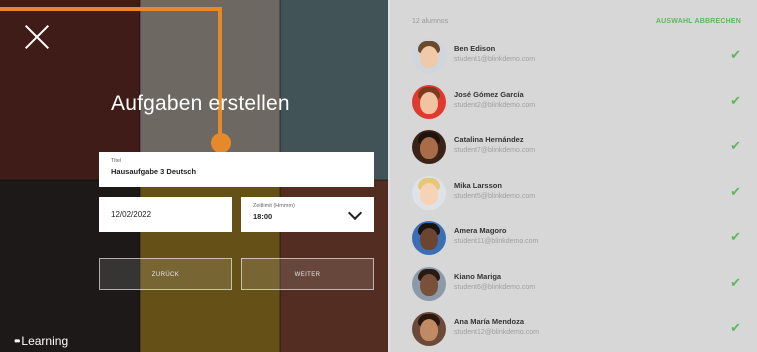  I want to click on student-name: Ben Edison, so click(475, 48).